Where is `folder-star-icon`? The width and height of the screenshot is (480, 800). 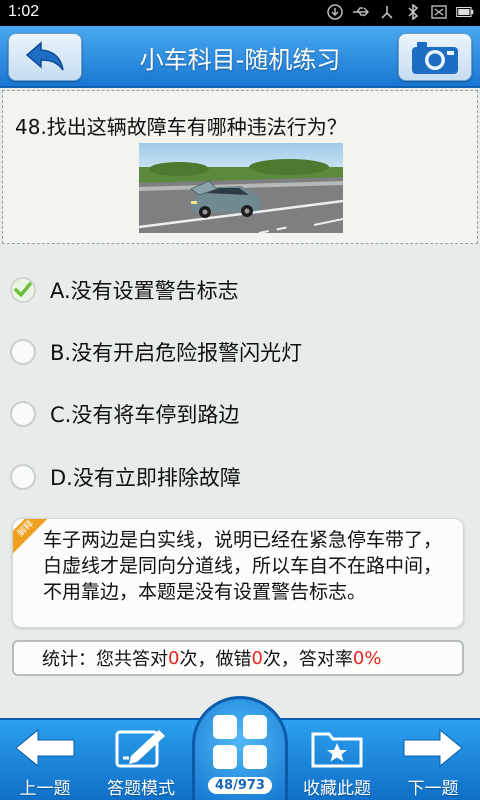
folder-star-icon is located at coordinates (337, 750).